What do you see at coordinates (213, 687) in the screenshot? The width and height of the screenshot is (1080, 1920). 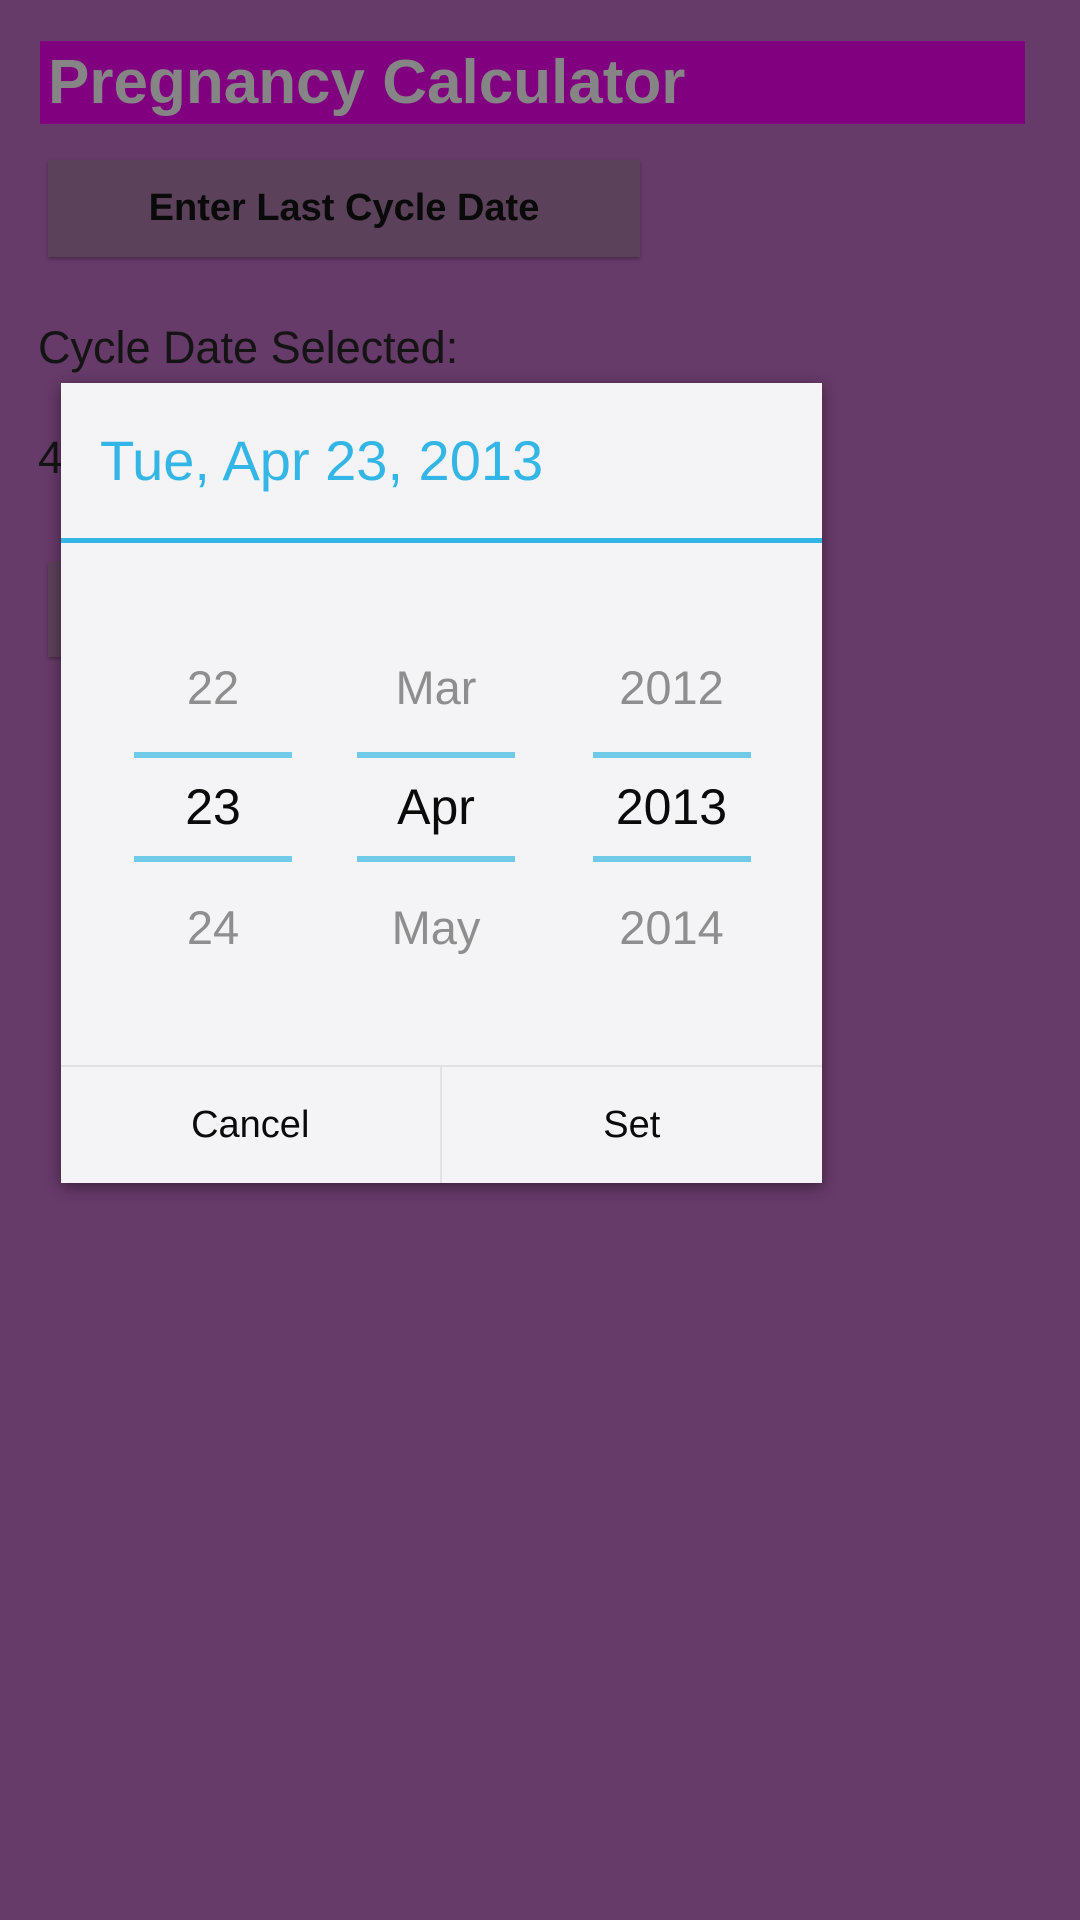 I see `day-spinner-previous-value: 22` at bounding box center [213, 687].